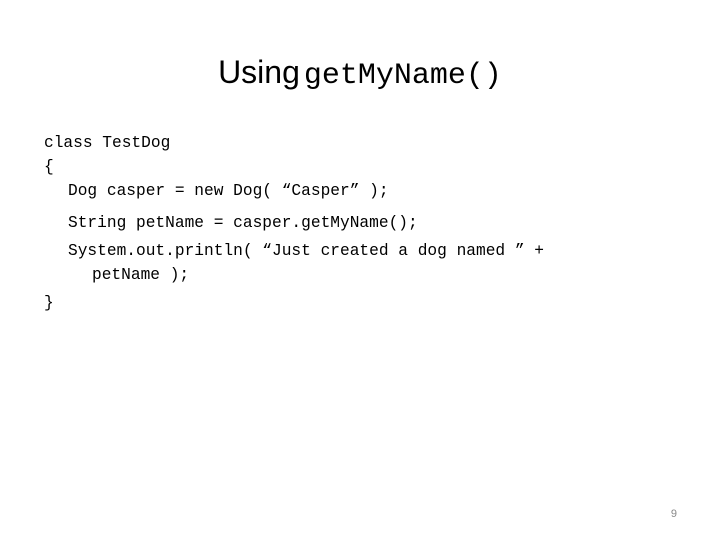 This screenshot has width=720, height=540. Describe the element at coordinates (259, 72) in the screenshot. I see `title-word: Using` at that location.